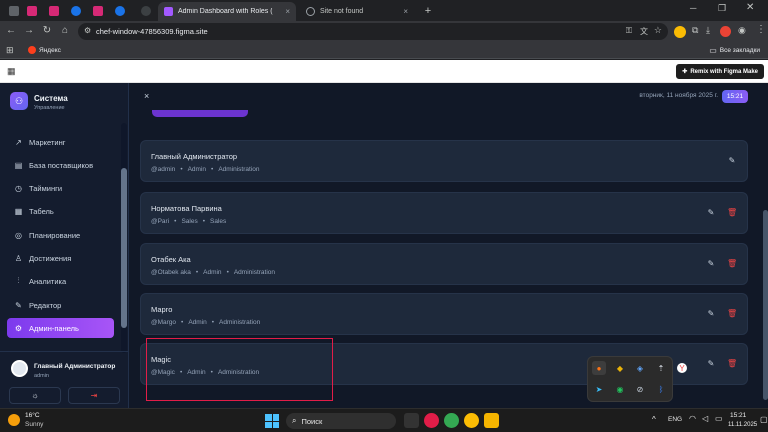 This screenshot has width=768, height=432. I want to click on sidebar-scroll-thumb, so click(124, 248).